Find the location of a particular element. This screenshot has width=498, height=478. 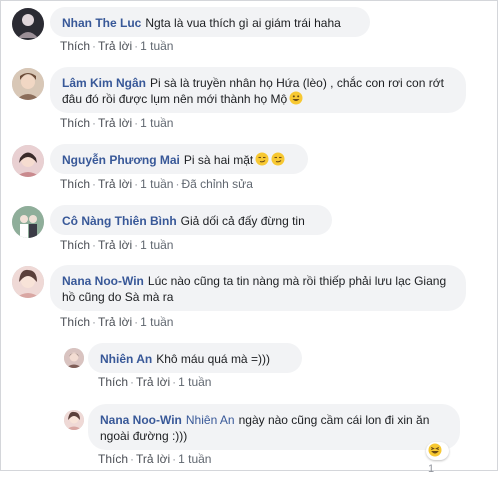

laughing-emoji-icon is located at coordinates (435, 450).